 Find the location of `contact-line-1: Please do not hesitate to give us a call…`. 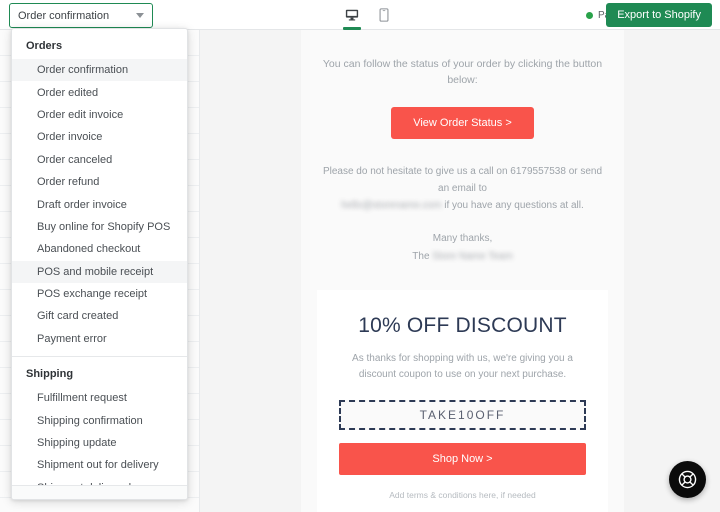

contact-line-1: Please do not hesitate to give us a call… is located at coordinates (462, 180).